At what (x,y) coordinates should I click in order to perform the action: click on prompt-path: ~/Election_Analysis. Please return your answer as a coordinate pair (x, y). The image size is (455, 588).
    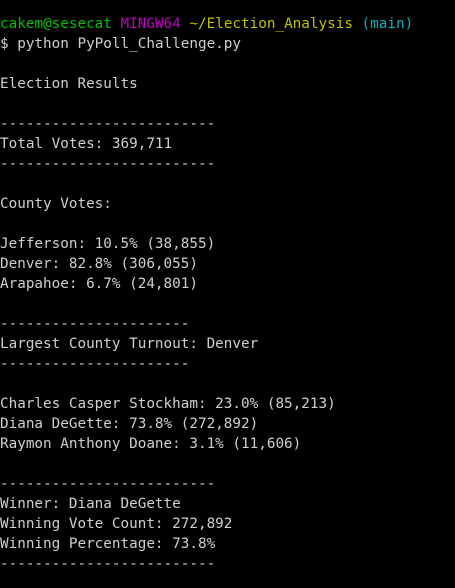
    Looking at the image, I should click on (271, 24).